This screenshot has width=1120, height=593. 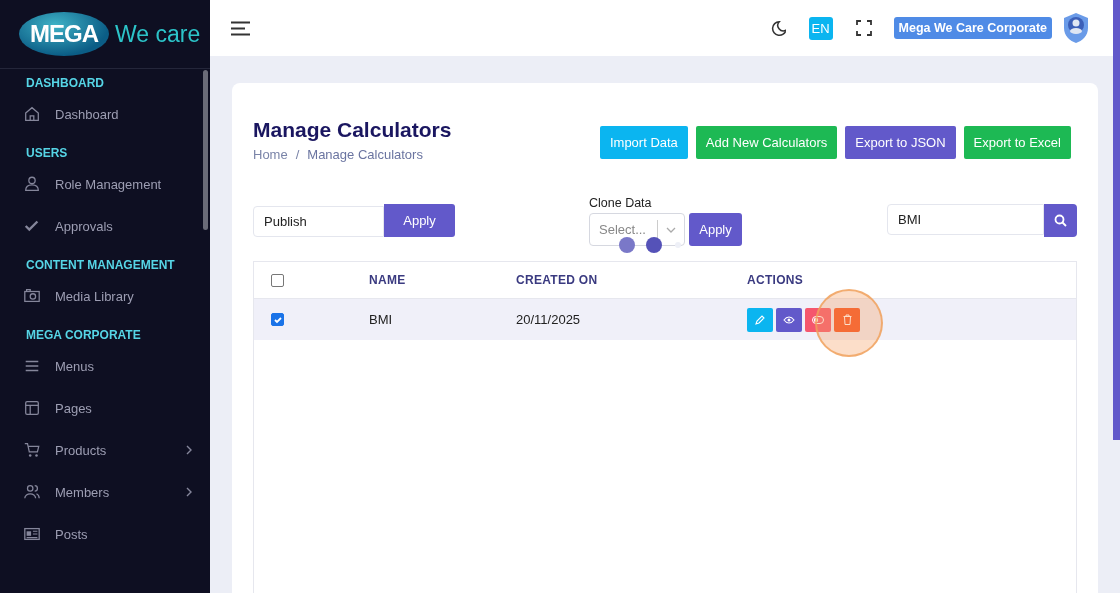 What do you see at coordinates (381, 319) in the screenshot?
I see `table-cell-text: BMI` at bounding box center [381, 319].